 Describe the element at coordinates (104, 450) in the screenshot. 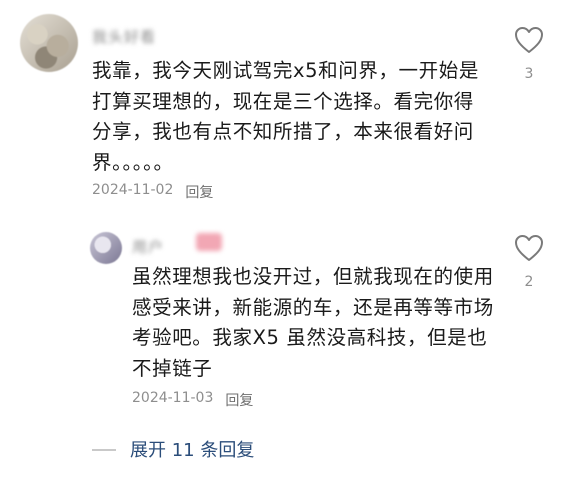

I see `expand-divider` at that location.